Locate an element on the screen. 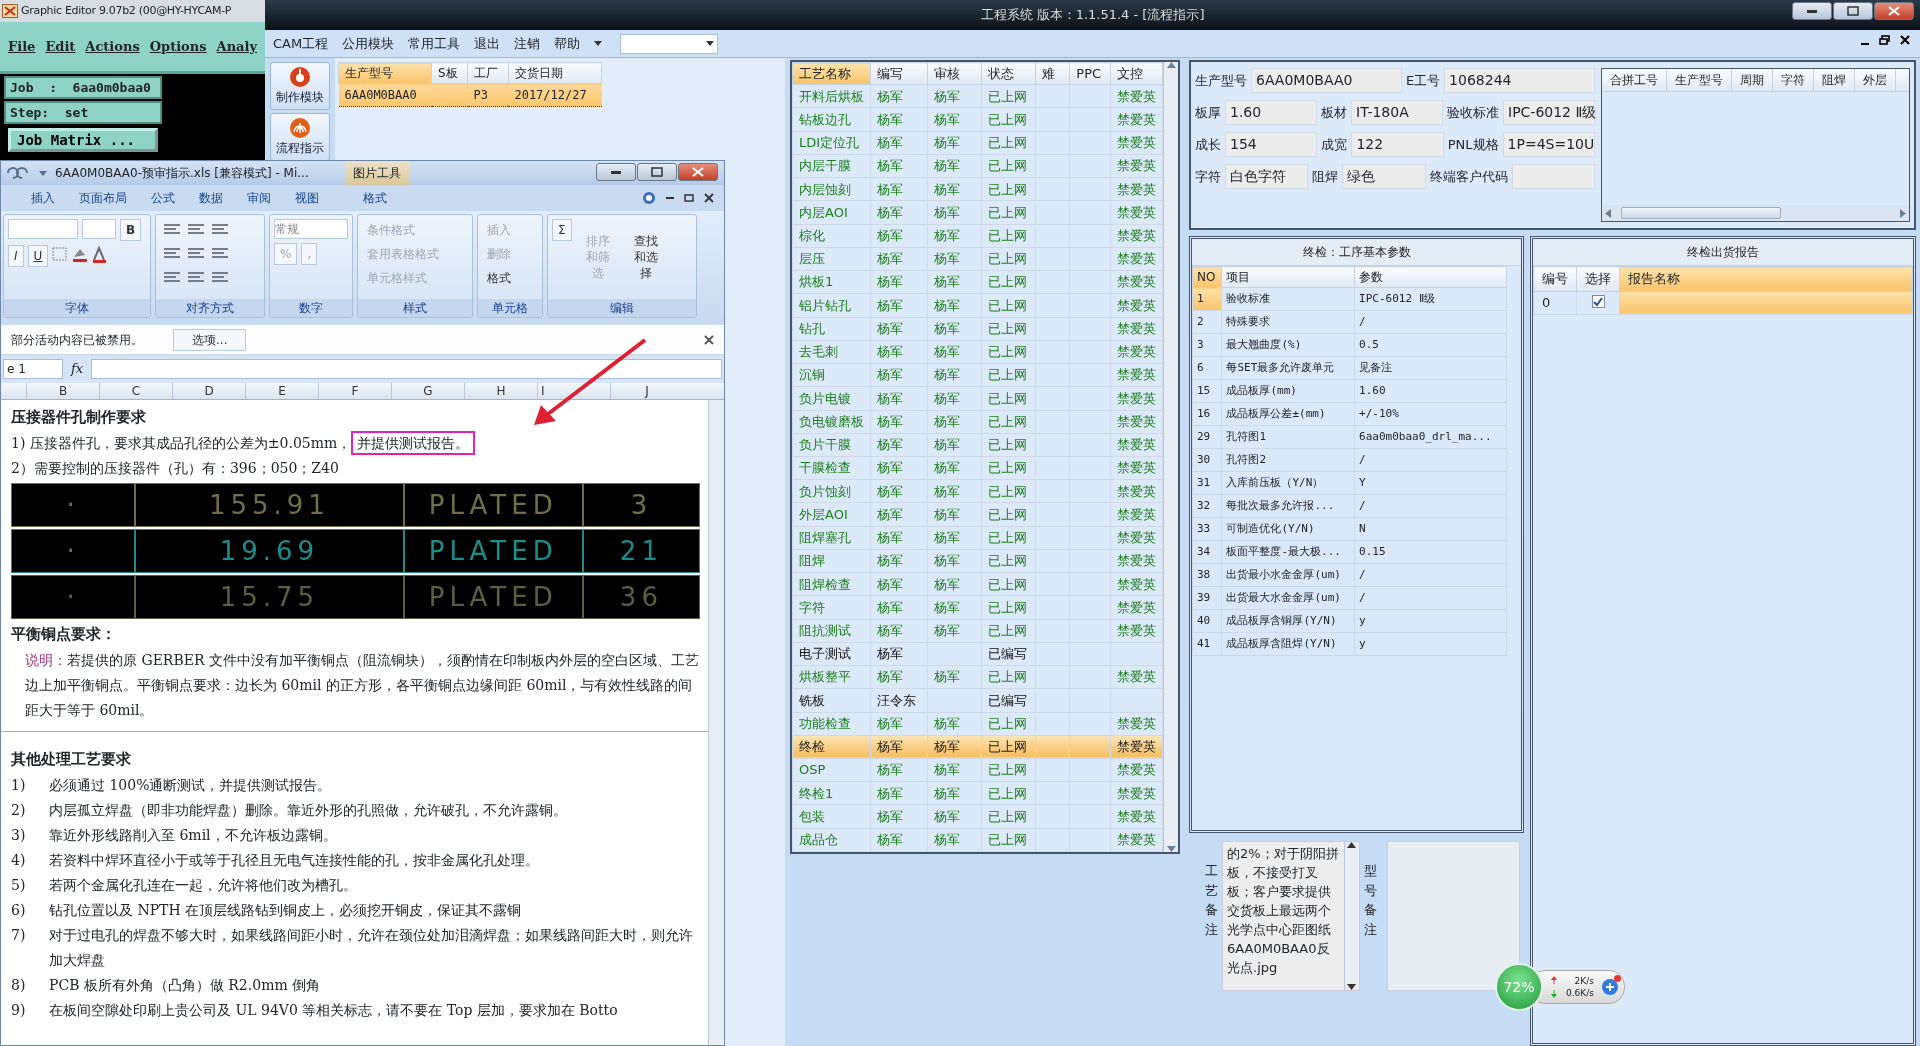  maximize-button is located at coordinates (657, 172).